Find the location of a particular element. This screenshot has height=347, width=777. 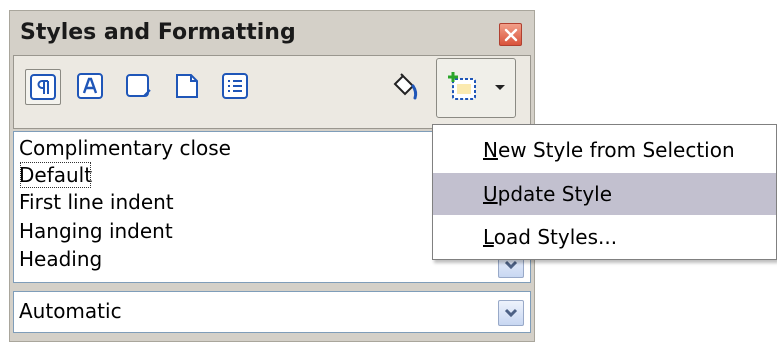

menu-item-label: Update Style is located at coordinates (548, 194).